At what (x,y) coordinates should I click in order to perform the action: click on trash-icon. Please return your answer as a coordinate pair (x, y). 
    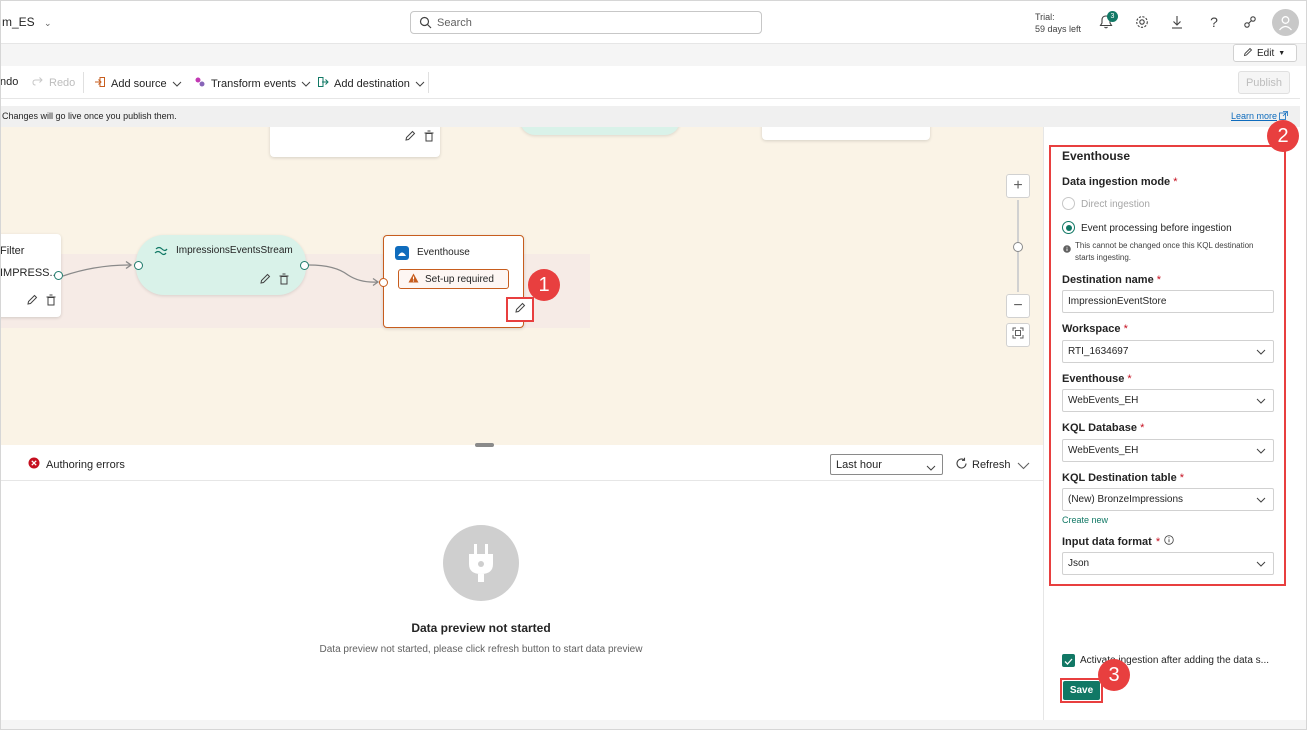
    Looking at the image, I should click on (284, 279).